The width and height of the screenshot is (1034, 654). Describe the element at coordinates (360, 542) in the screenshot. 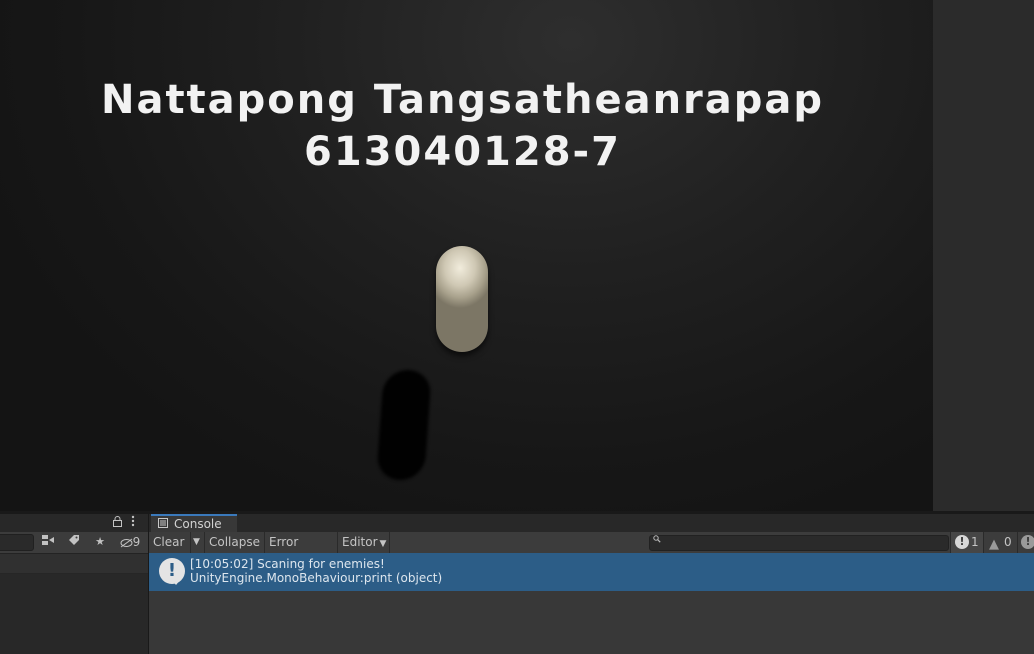

I see `editor-label: Editor` at that location.